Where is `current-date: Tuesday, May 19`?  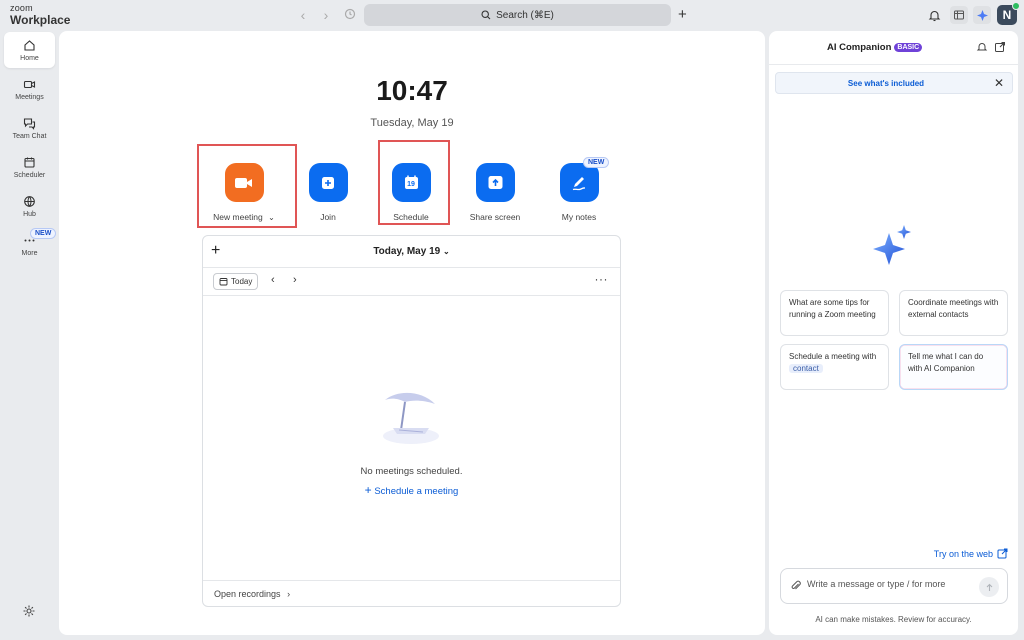 current-date: Tuesday, May 19 is located at coordinates (412, 123).